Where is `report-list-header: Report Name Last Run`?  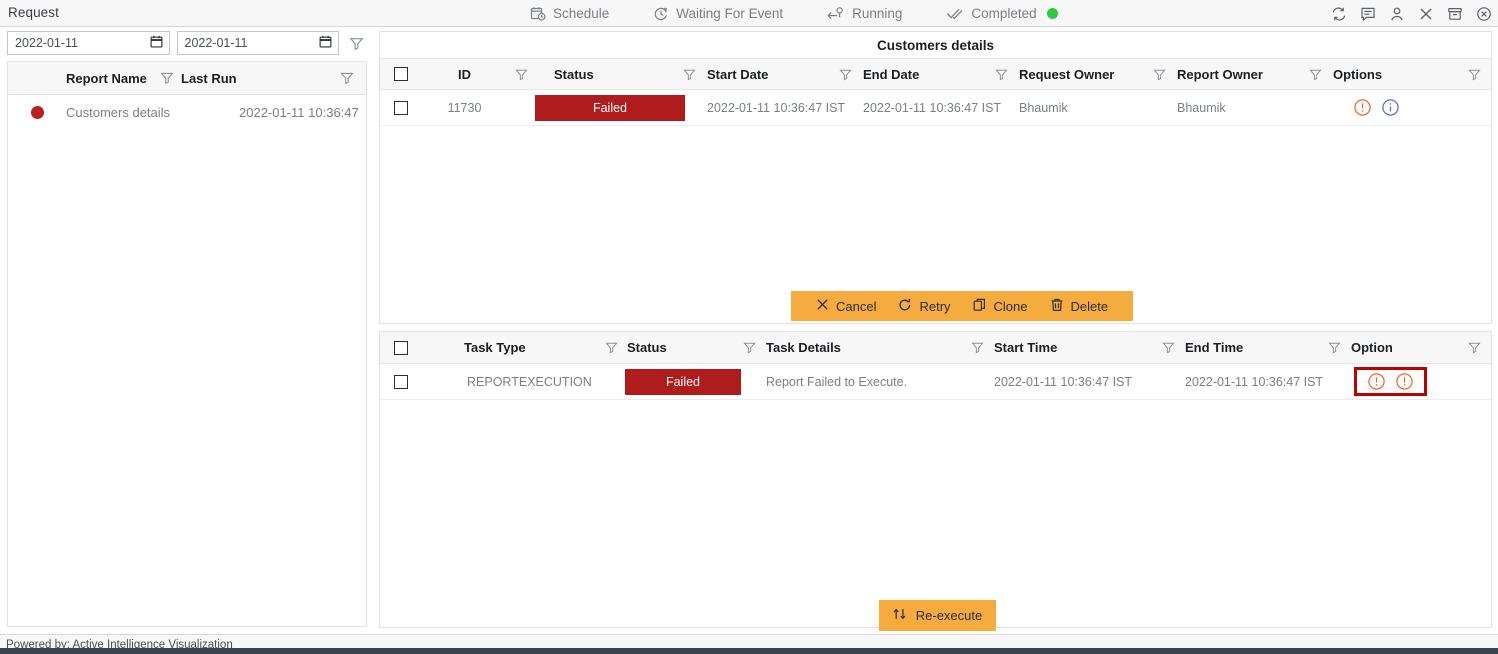
report-list-header: Report Name Last Run is located at coordinates (187, 78).